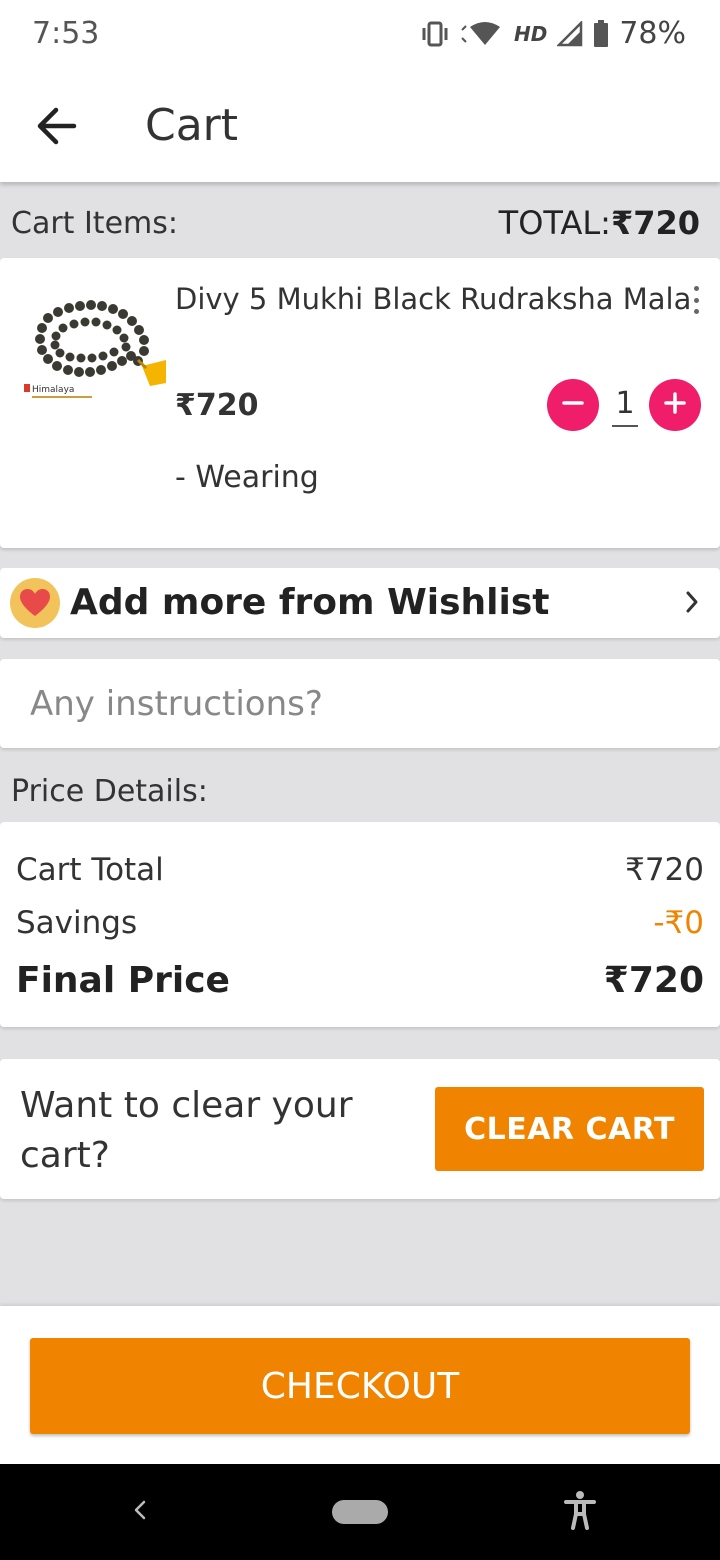  I want to click on product-variant: - Wearing, so click(247, 477).